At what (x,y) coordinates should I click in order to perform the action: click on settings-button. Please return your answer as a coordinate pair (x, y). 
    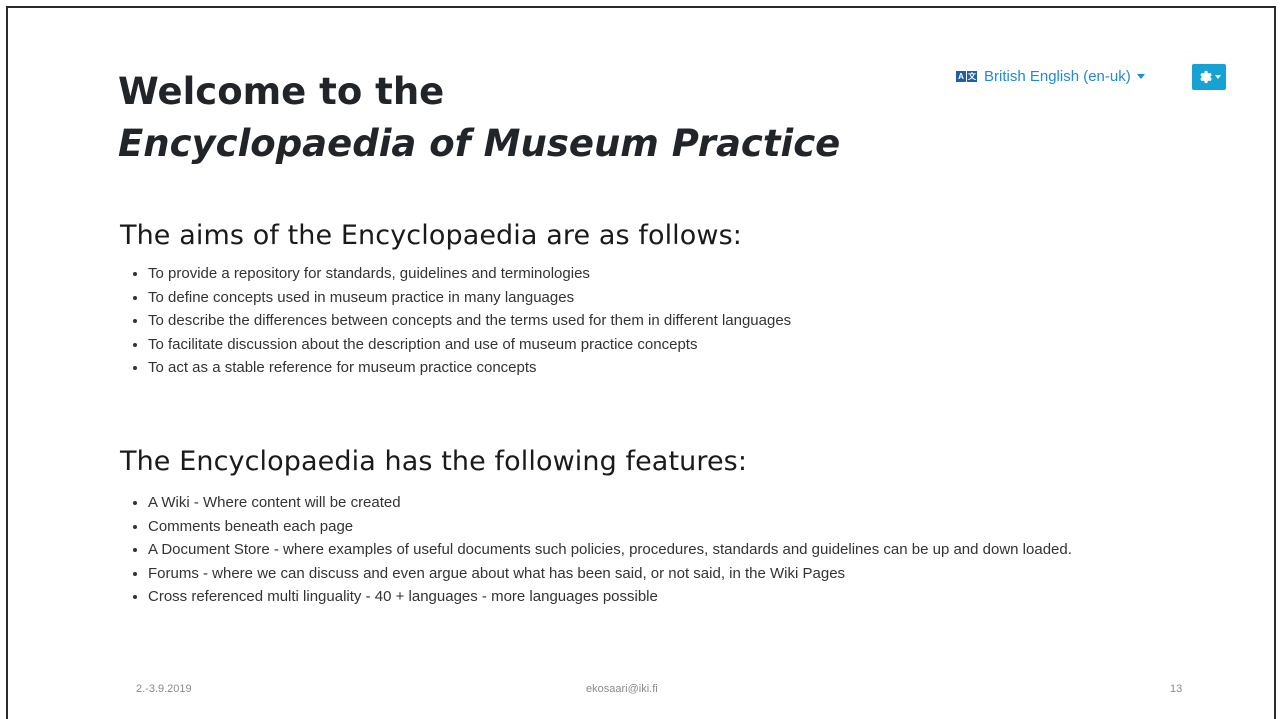
    Looking at the image, I should click on (1209, 77).